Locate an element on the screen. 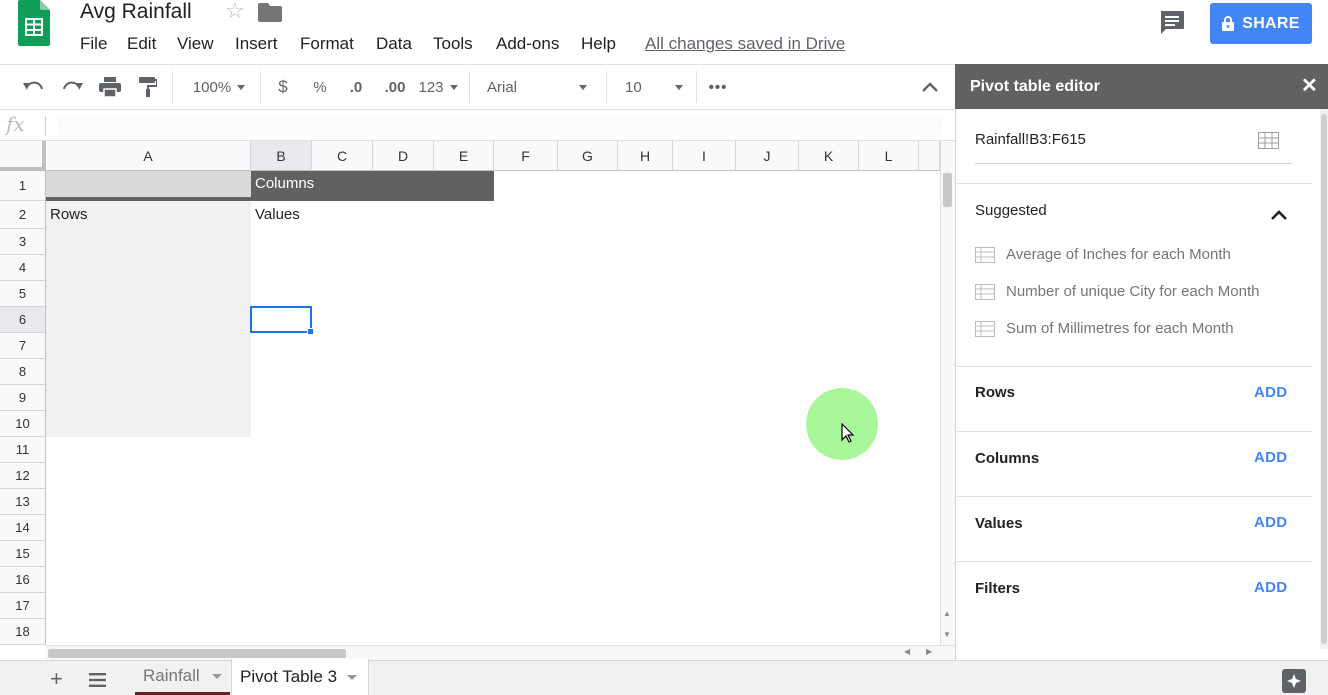  collapse-toolbar-icon is located at coordinates (930, 87).